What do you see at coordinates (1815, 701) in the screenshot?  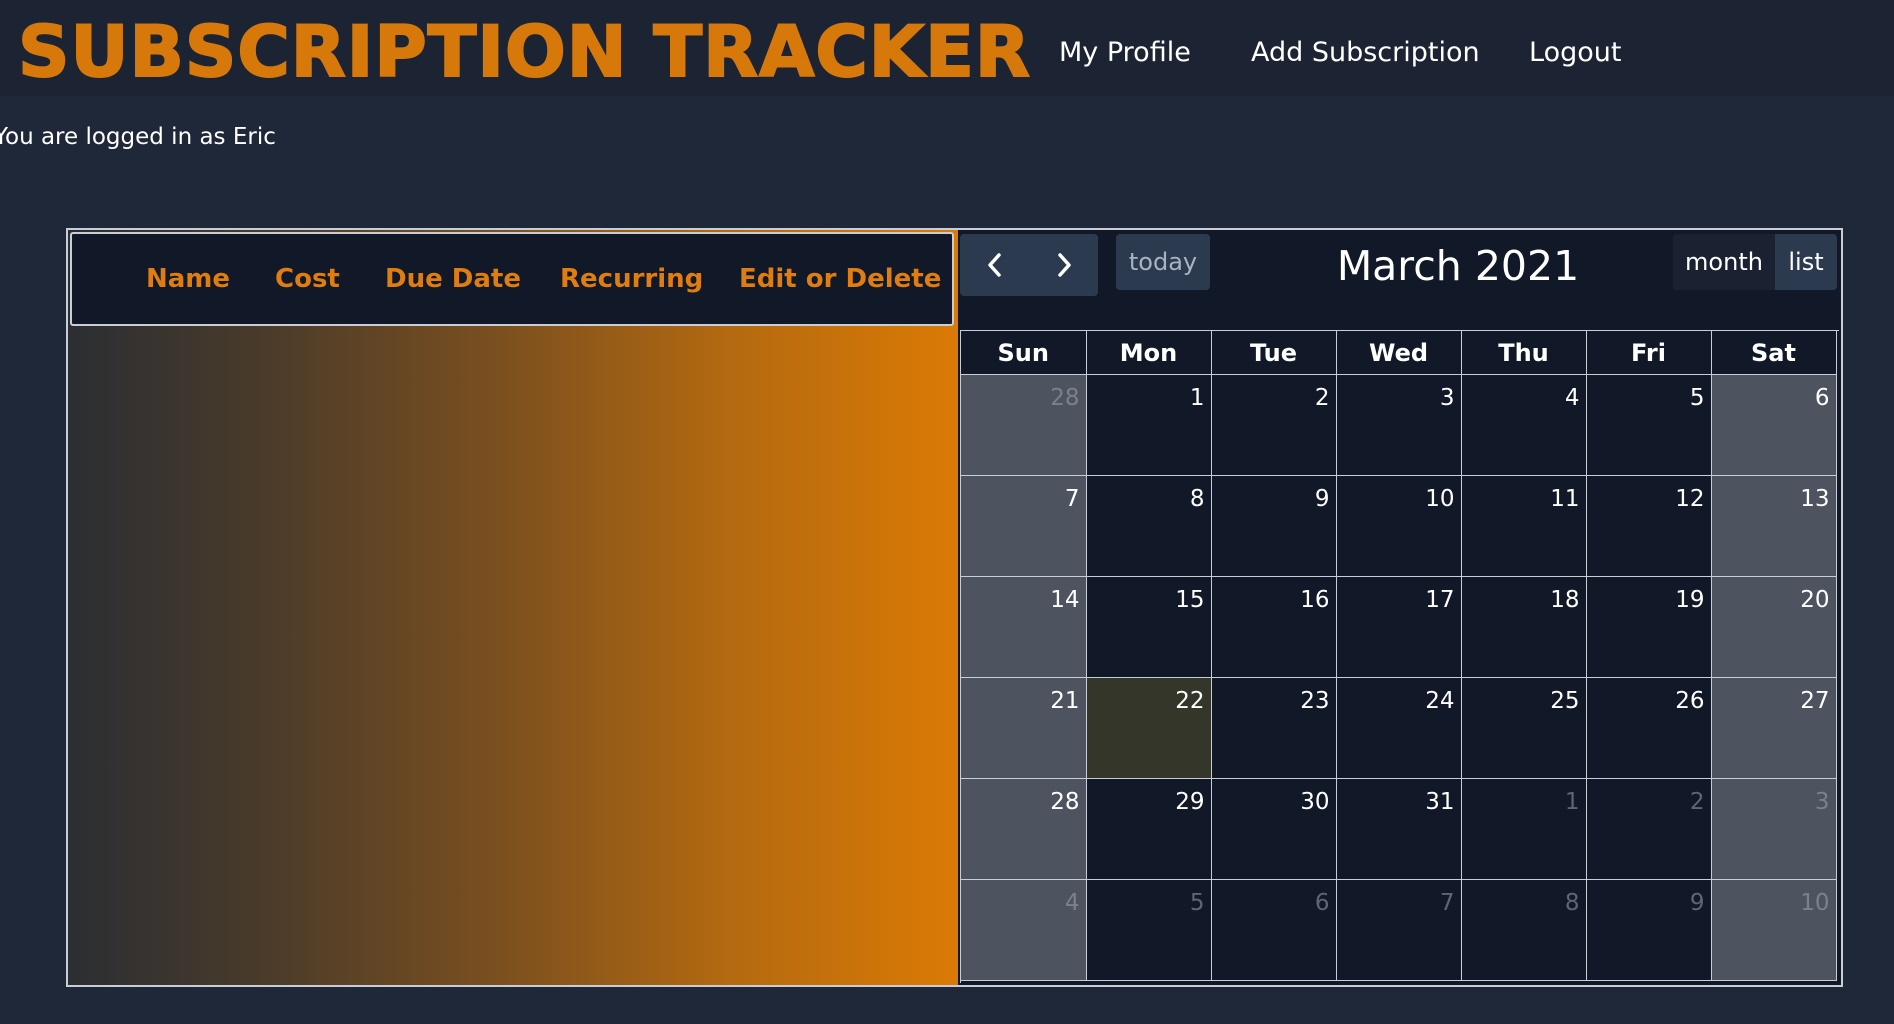 I see `day-number: 27` at bounding box center [1815, 701].